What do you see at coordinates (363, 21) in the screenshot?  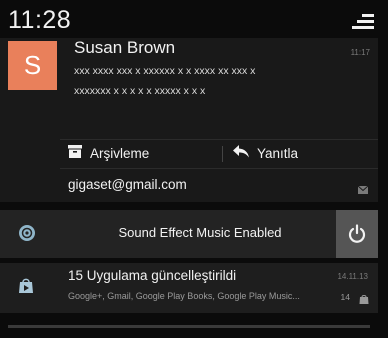 I see `quick-settings-menu-icon` at bounding box center [363, 21].